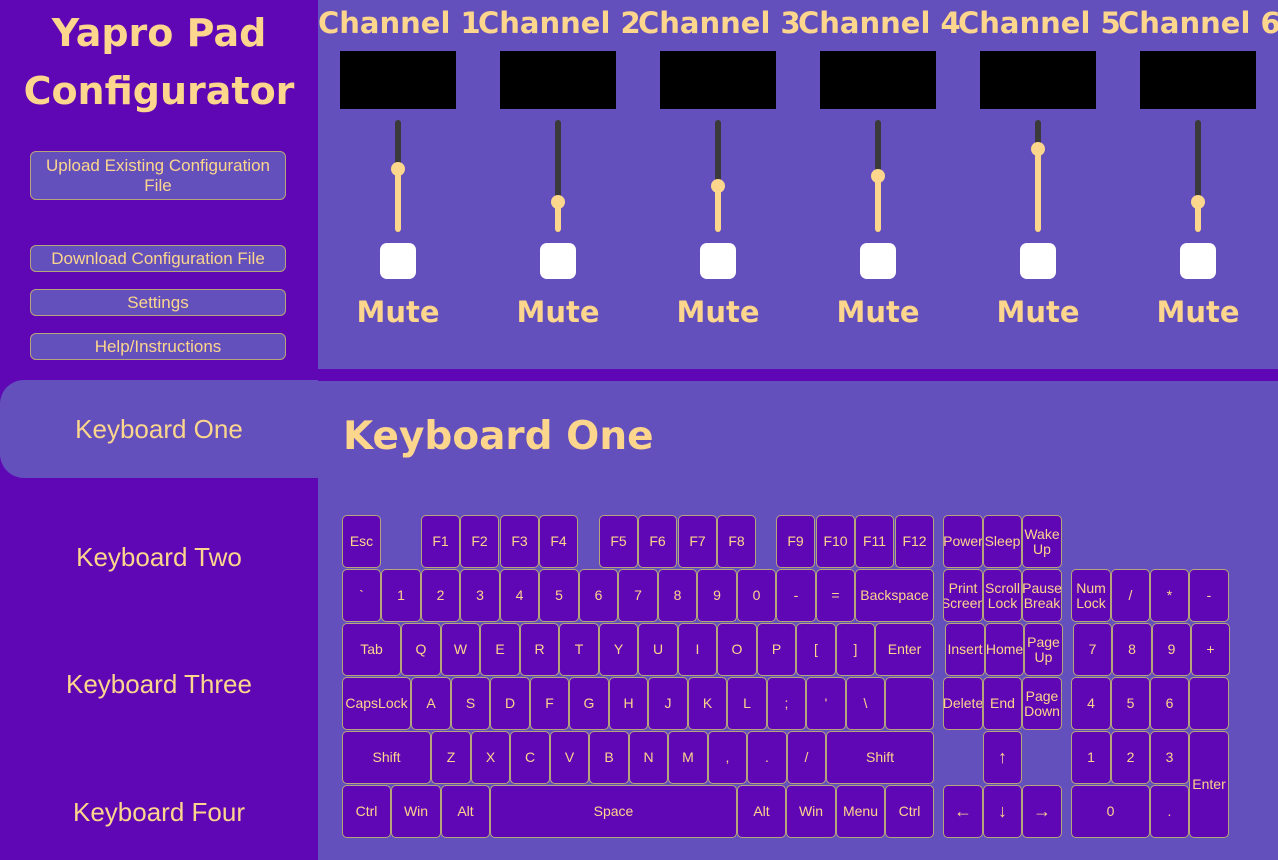 The height and width of the screenshot is (860, 1278). What do you see at coordinates (874, 541) in the screenshot?
I see `key-f11: F11` at bounding box center [874, 541].